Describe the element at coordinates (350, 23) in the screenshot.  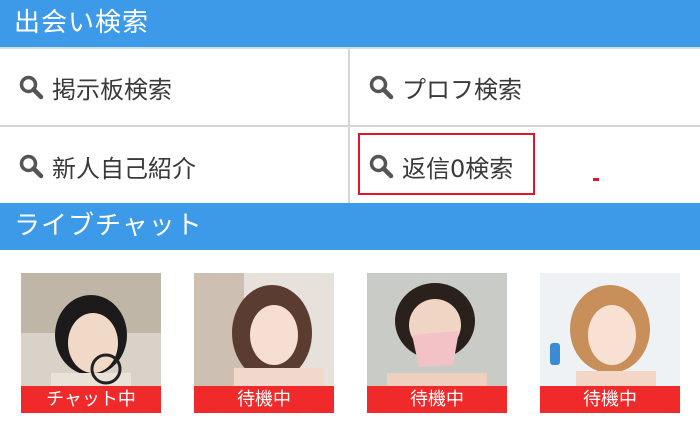
I see `search-section-title: 出会い検索` at that location.